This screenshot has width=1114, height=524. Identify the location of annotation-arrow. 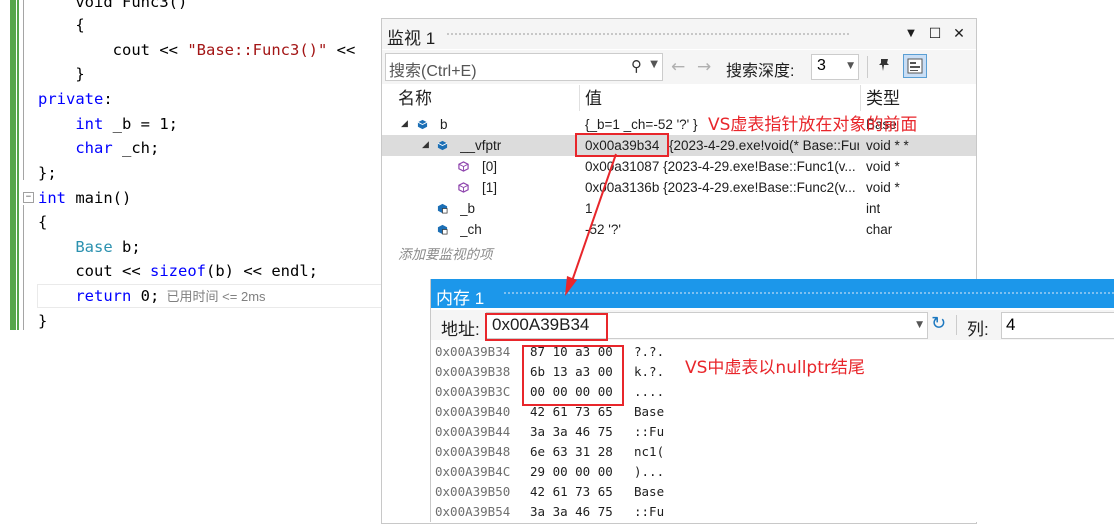
(591, 224).